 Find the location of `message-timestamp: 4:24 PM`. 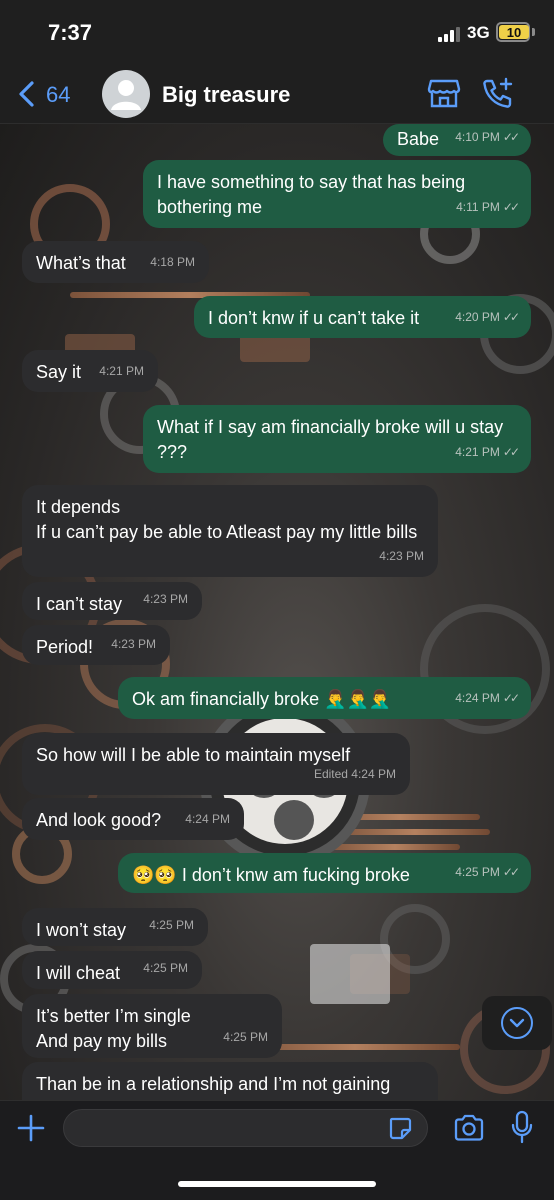

message-timestamp: 4:24 PM is located at coordinates (207, 819).